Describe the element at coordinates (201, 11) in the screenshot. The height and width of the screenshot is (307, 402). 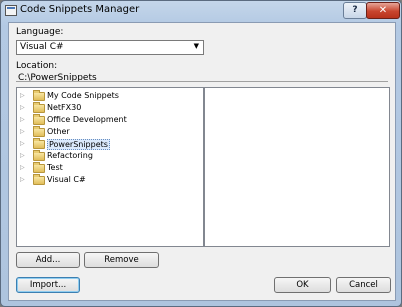
I see `title-bar: Code Snippets Manager ? ✕` at that location.